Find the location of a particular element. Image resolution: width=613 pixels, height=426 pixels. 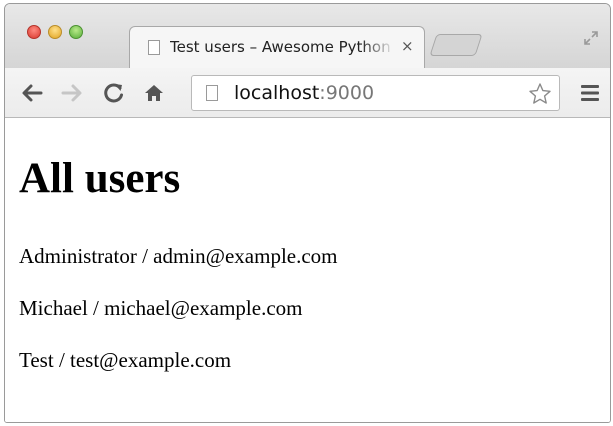

close-window-button is located at coordinates (34, 32).